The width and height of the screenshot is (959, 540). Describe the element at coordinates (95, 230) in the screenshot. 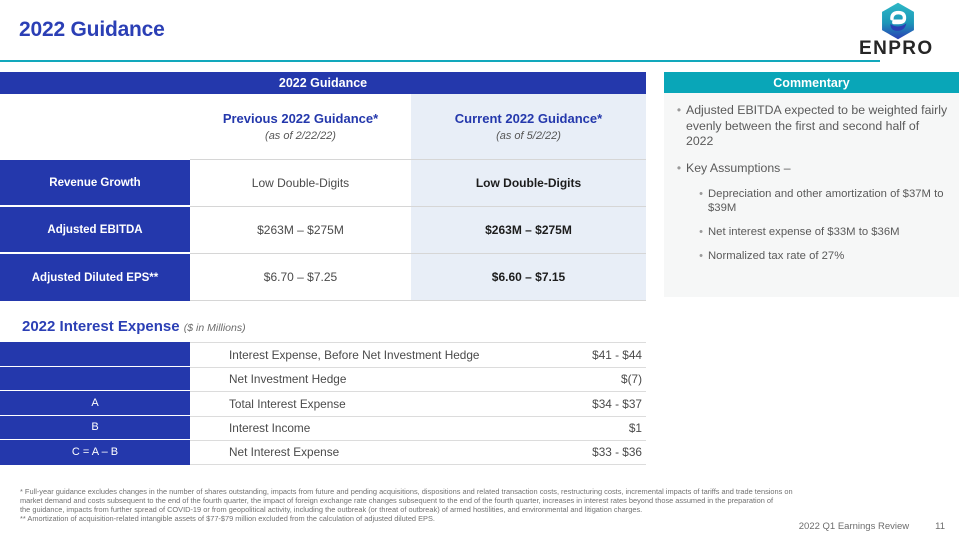

I see `guidance-row-label: Adjusted EBITDA` at that location.